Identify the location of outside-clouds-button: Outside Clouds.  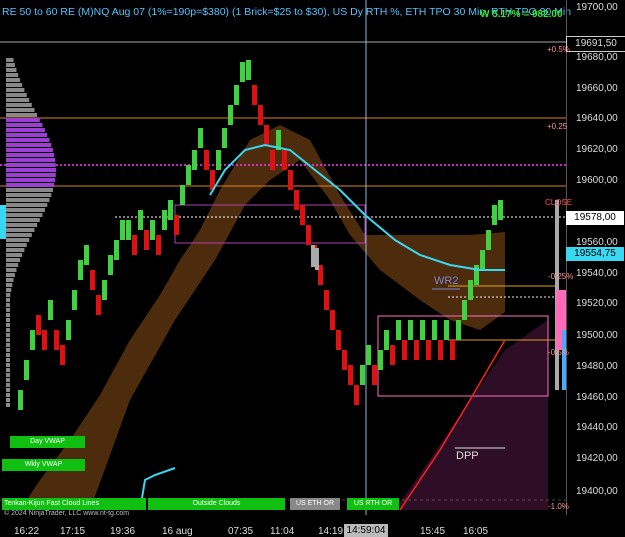
(216, 504).